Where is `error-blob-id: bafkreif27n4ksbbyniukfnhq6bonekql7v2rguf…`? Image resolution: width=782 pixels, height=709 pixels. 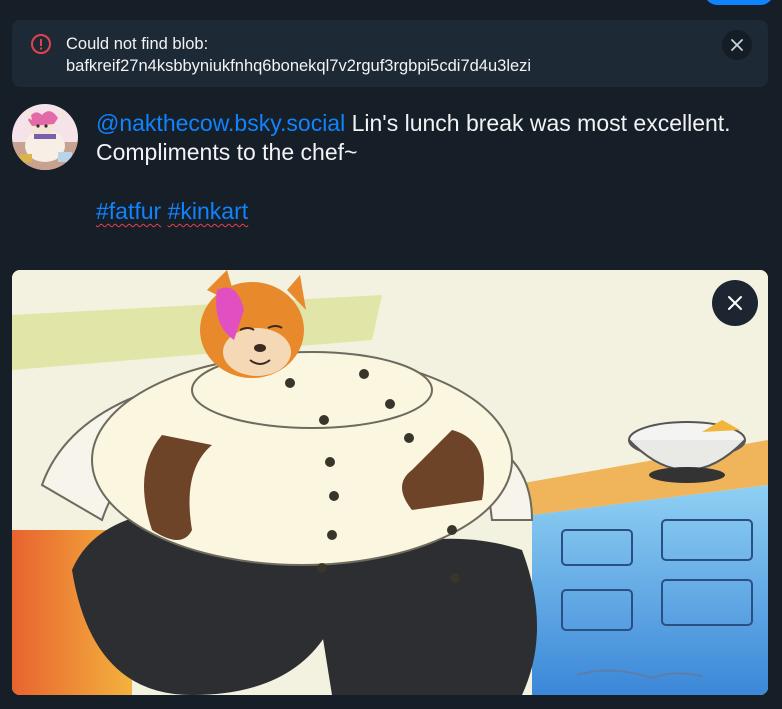
error-blob-id: bafkreif27n4ksbbyniukfnhq6bonekql7v2rguf… is located at coordinates (299, 66).